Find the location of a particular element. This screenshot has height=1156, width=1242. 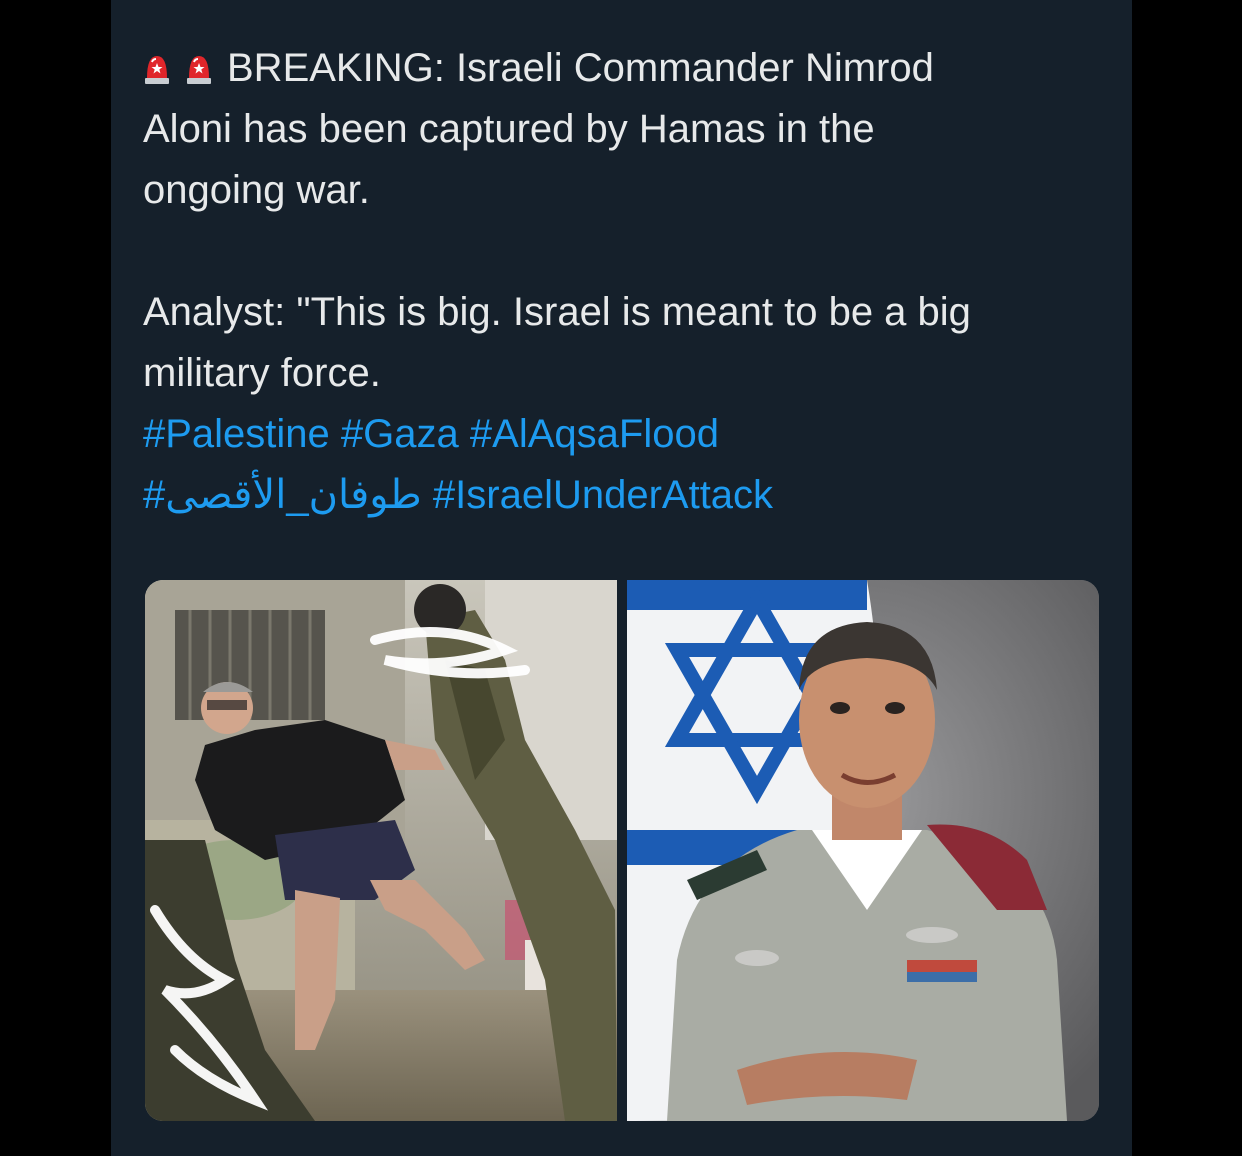

tweet-line-5: military force. is located at coordinates (262, 373).